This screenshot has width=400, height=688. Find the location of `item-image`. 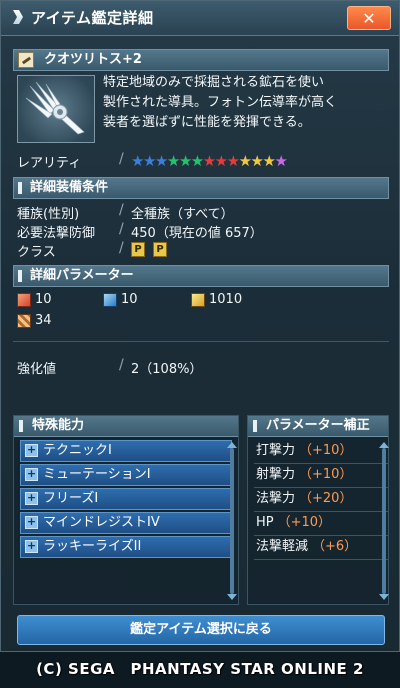

item-image is located at coordinates (56, 109).